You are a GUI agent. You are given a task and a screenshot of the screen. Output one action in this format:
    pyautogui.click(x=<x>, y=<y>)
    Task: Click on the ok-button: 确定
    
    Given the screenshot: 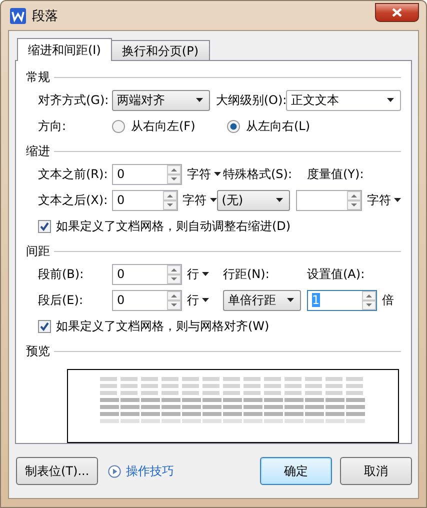 What is the action you would take?
    pyautogui.click(x=296, y=471)
    